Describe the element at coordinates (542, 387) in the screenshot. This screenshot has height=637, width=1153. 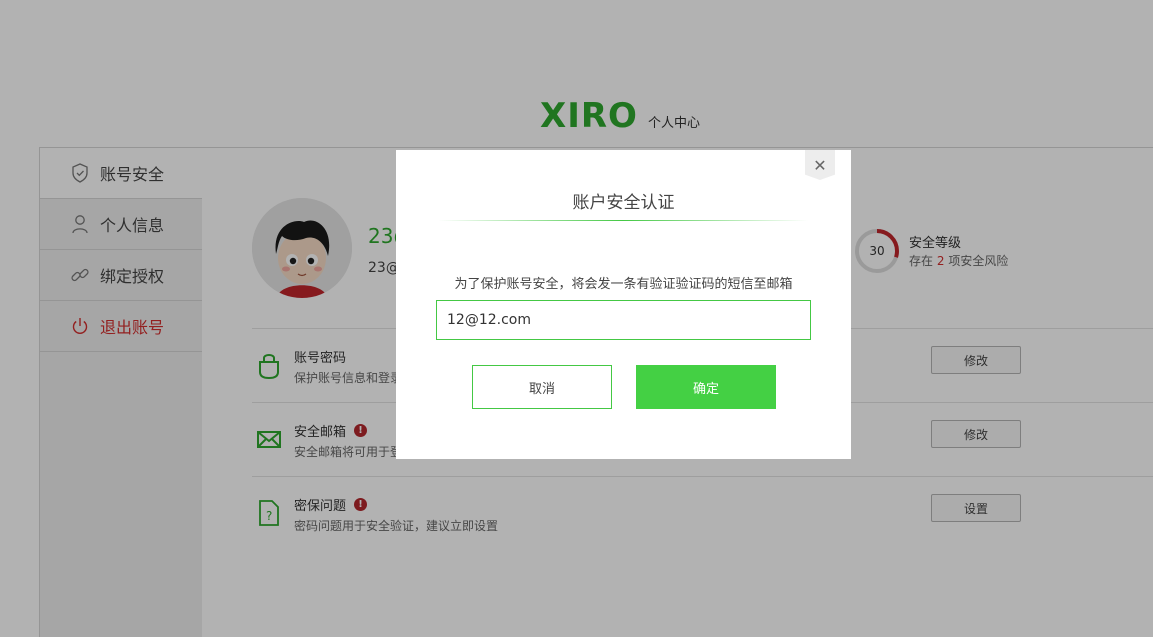
I see `cancel-button: 取消` at that location.